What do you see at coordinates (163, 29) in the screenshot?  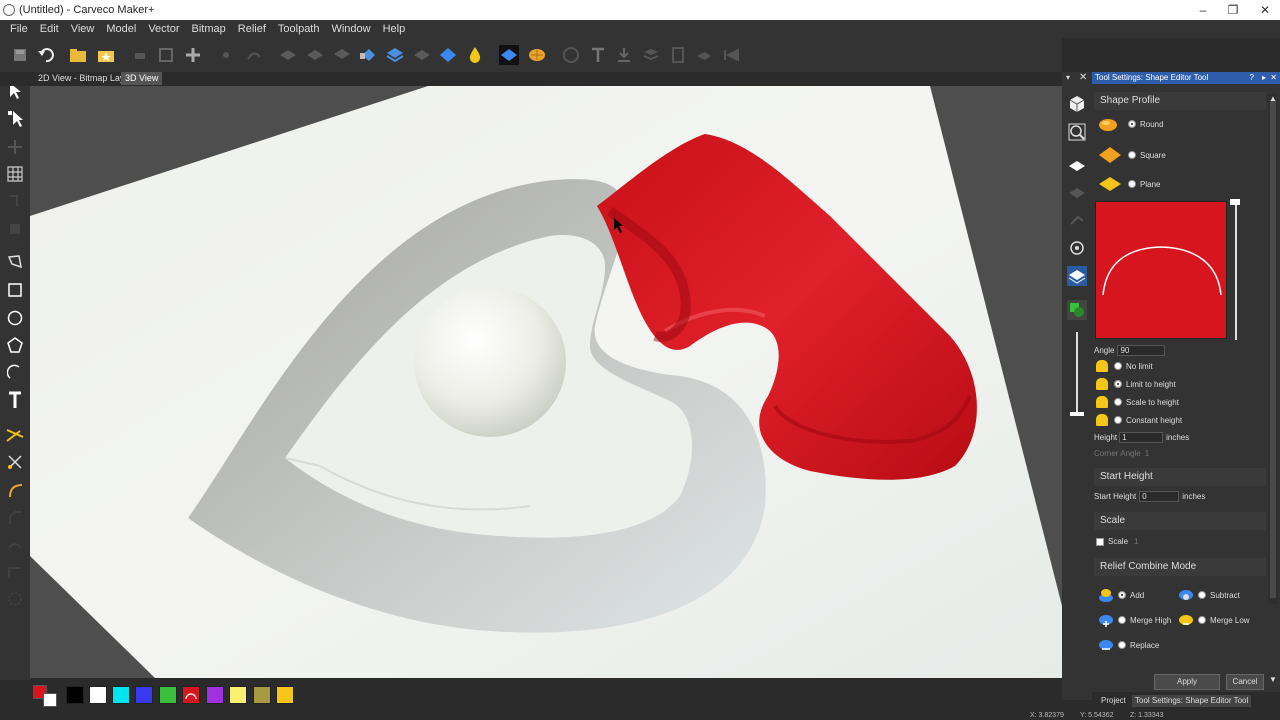 I see `menu-vector: Vector` at bounding box center [163, 29].